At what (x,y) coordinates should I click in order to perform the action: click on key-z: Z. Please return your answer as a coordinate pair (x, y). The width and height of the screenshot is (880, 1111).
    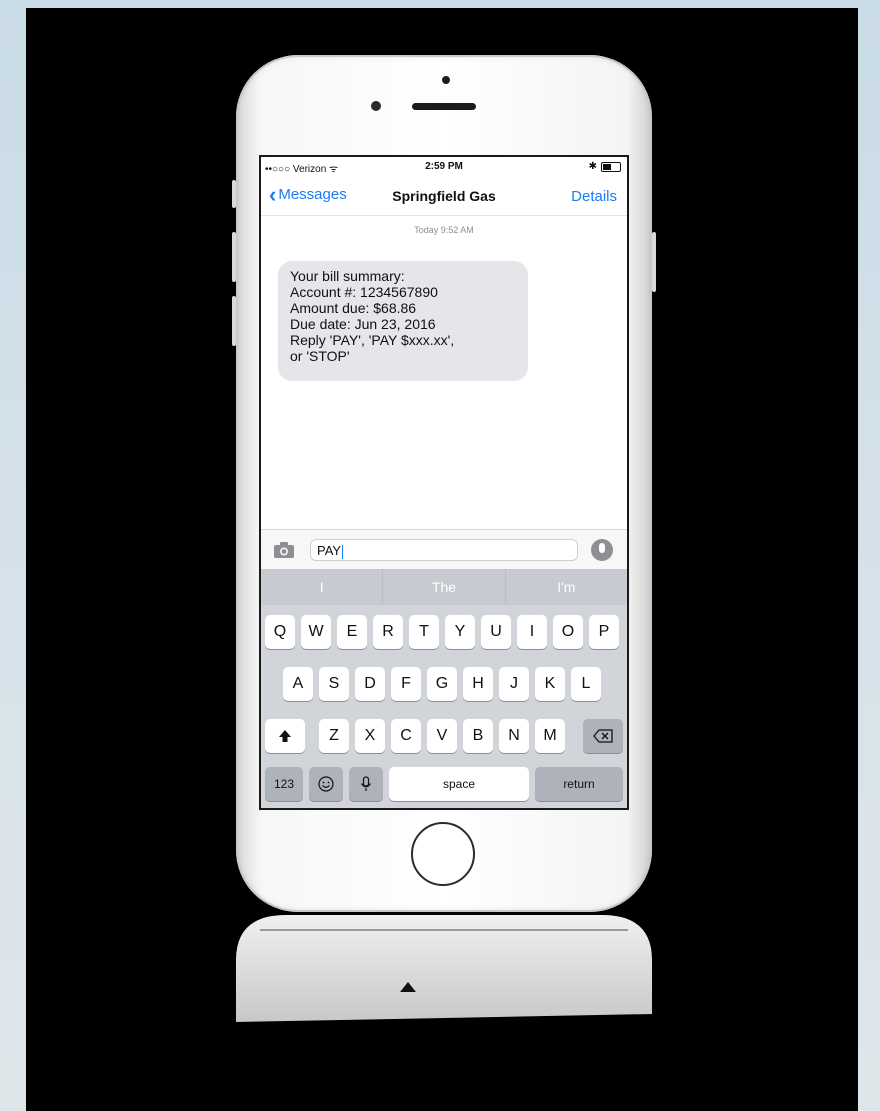
    Looking at the image, I should click on (334, 736).